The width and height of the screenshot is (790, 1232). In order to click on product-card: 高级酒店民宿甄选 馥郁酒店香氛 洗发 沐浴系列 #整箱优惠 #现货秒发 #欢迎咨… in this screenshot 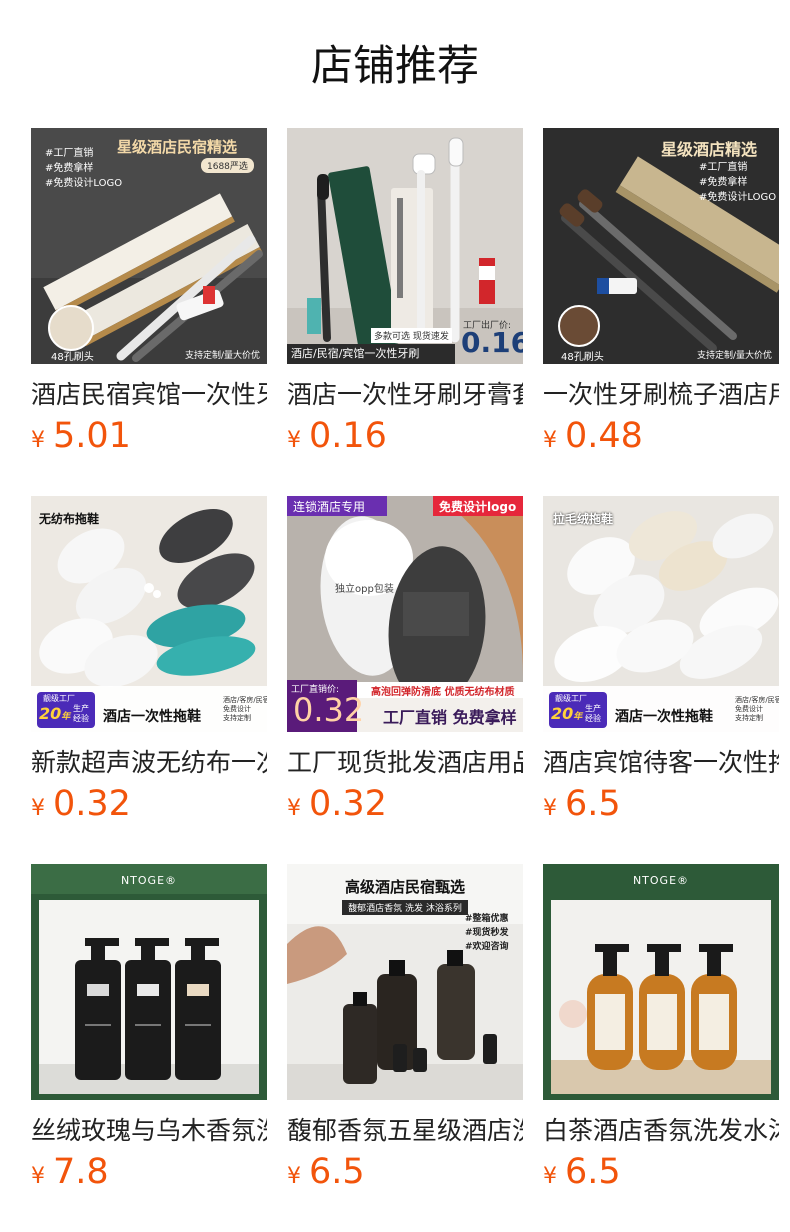, I will do `click(405, 1048)`.